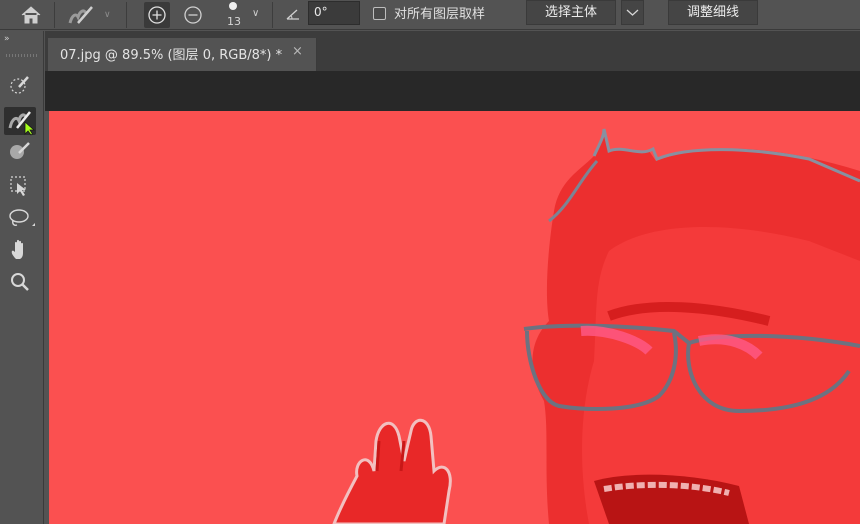  I want to click on quick-selection-brush-icon, so click(19, 85).